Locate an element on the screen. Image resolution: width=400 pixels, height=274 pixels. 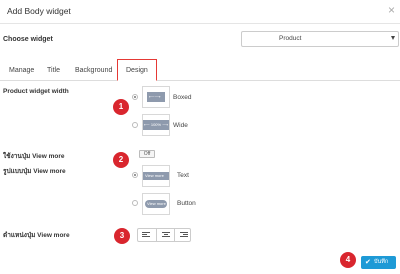
boxed-thumb-arrow: ⟵⟶ is located at coordinates (155, 96).